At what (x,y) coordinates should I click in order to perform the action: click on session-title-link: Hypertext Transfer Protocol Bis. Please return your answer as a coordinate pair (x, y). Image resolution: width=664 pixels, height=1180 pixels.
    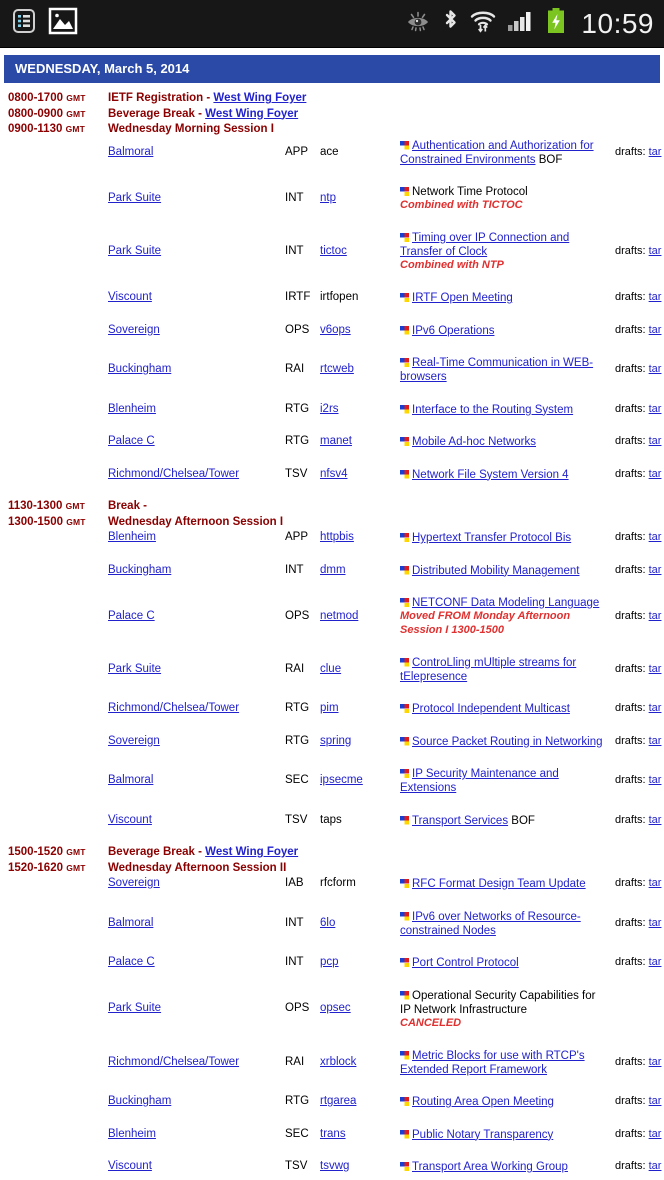
    Looking at the image, I should click on (491, 538).